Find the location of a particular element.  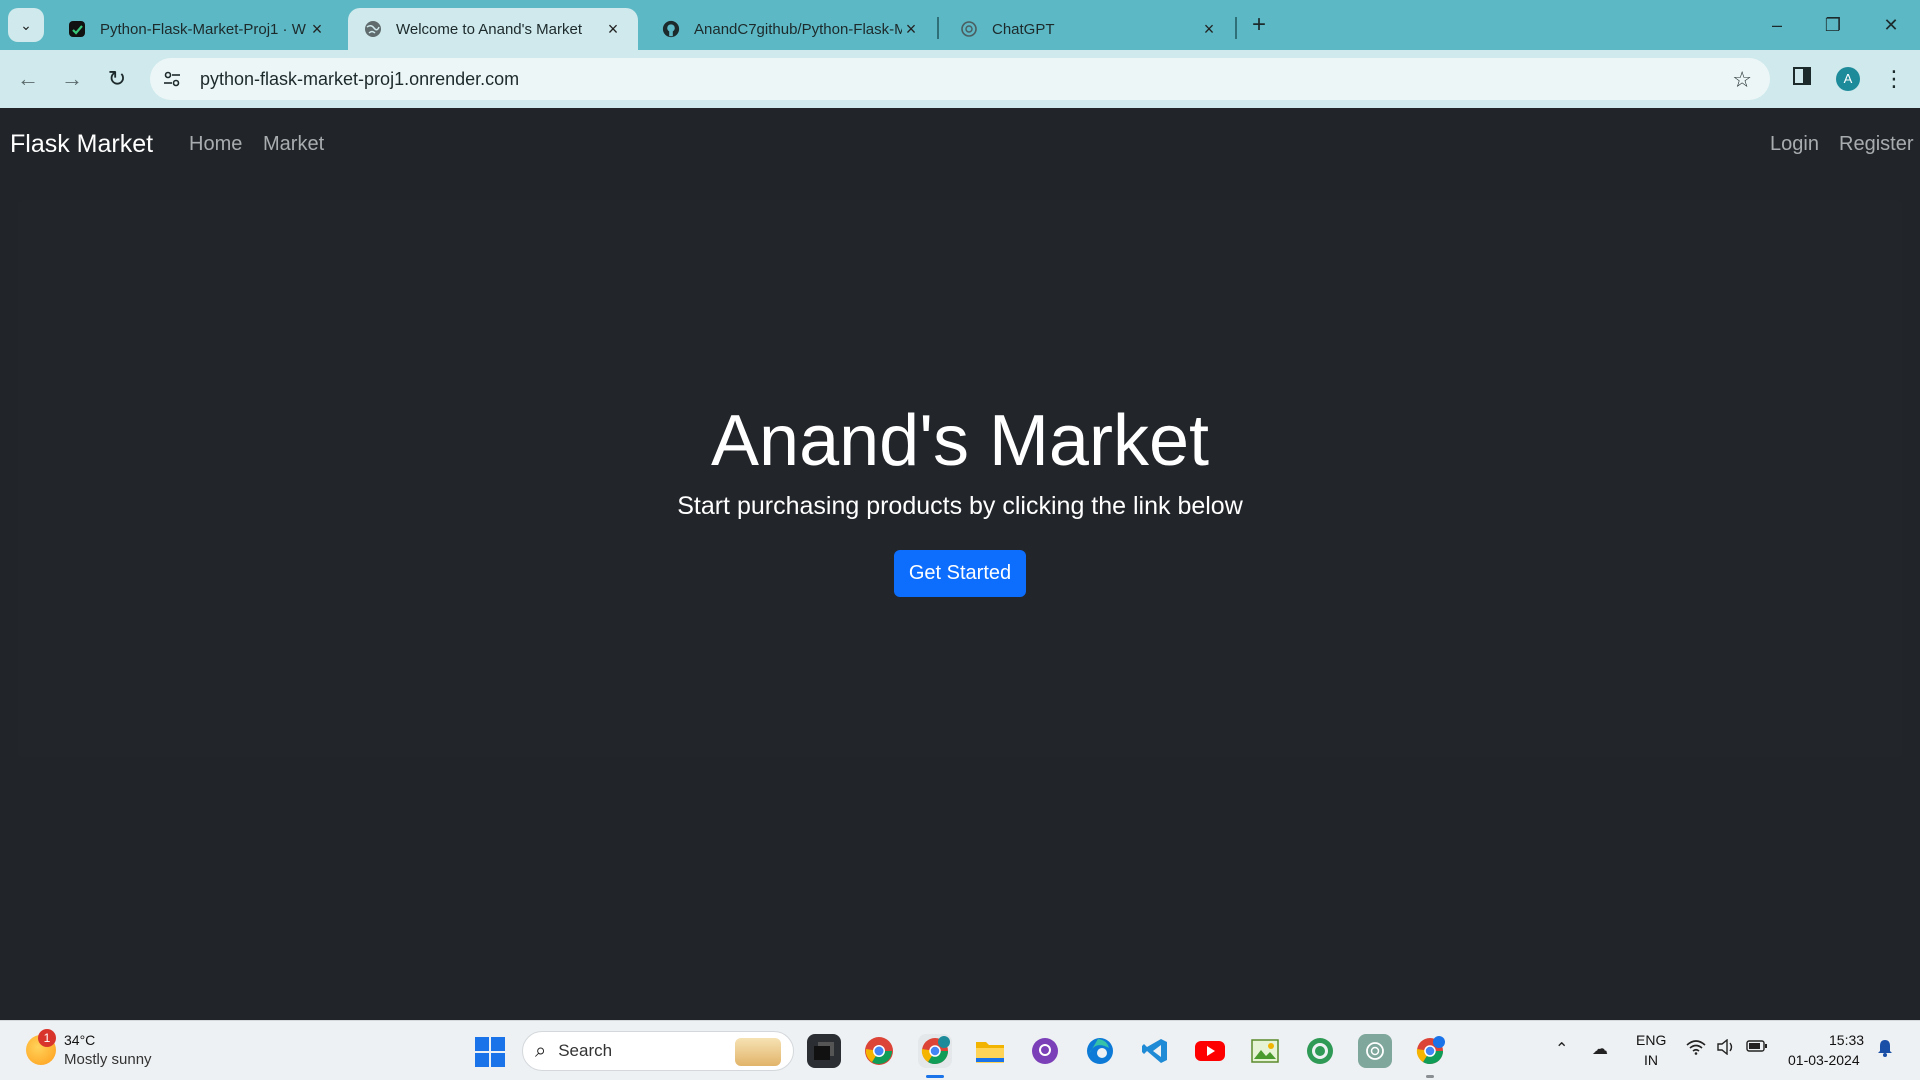

tab-render: Python-Flask-Market-Proj1 · W × is located at coordinates (197, 29).